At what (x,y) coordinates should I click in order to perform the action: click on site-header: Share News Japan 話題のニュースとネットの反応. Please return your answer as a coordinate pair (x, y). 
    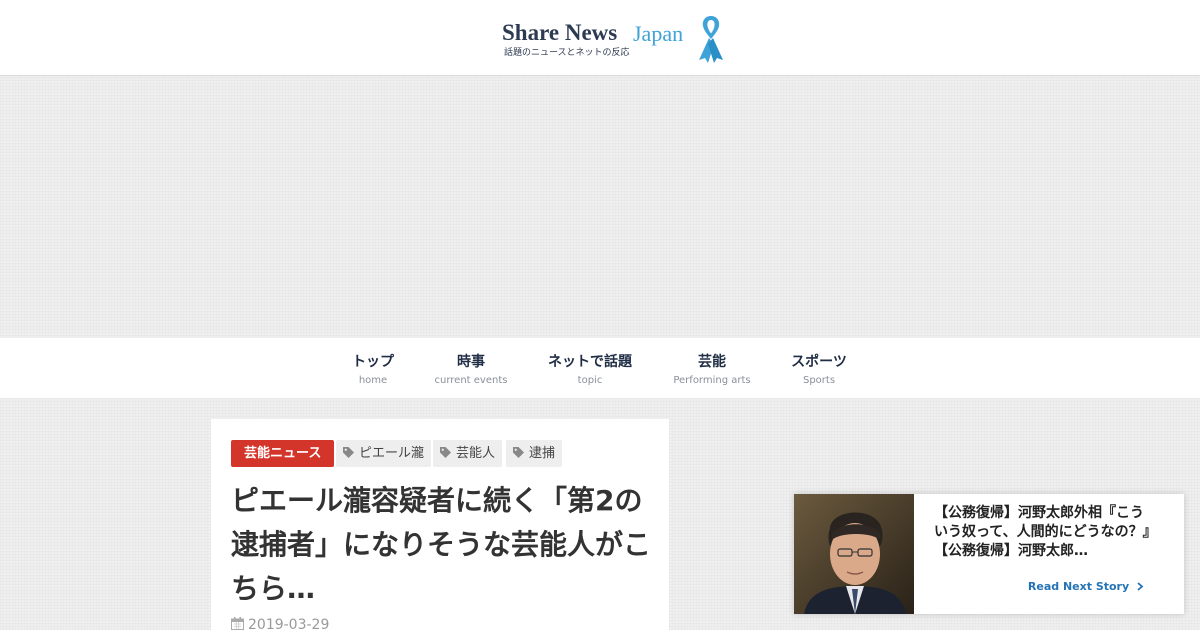
    Looking at the image, I should click on (600, 38).